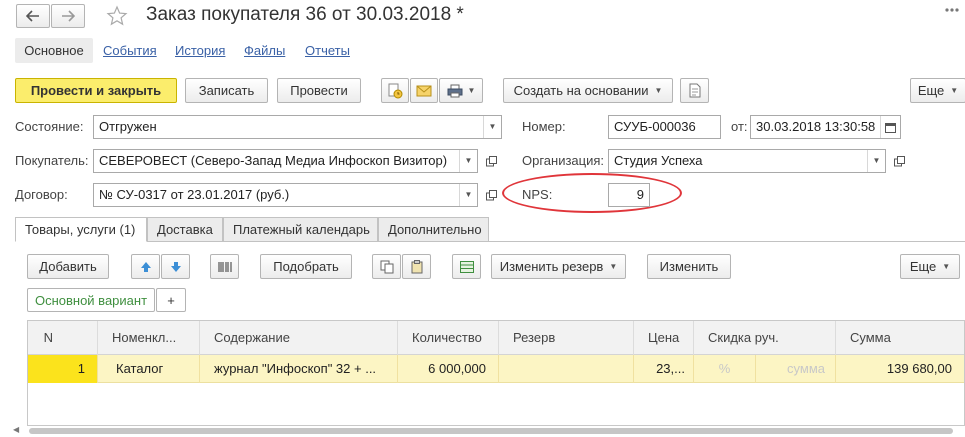 The width and height of the screenshot is (965, 437). What do you see at coordinates (264, 50) in the screenshot?
I see `nav-link-files: Файлы` at bounding box center [264, 50].